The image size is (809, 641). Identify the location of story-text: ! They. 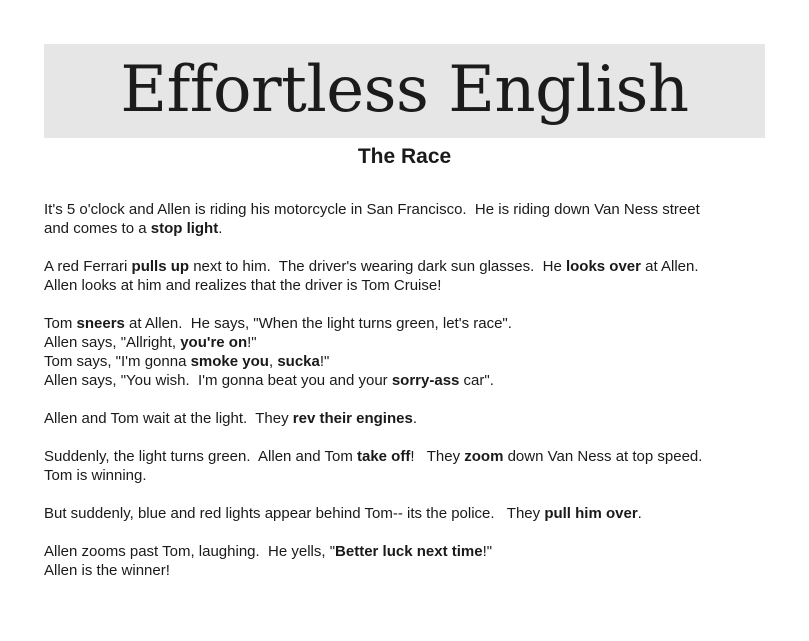
(437, 456).